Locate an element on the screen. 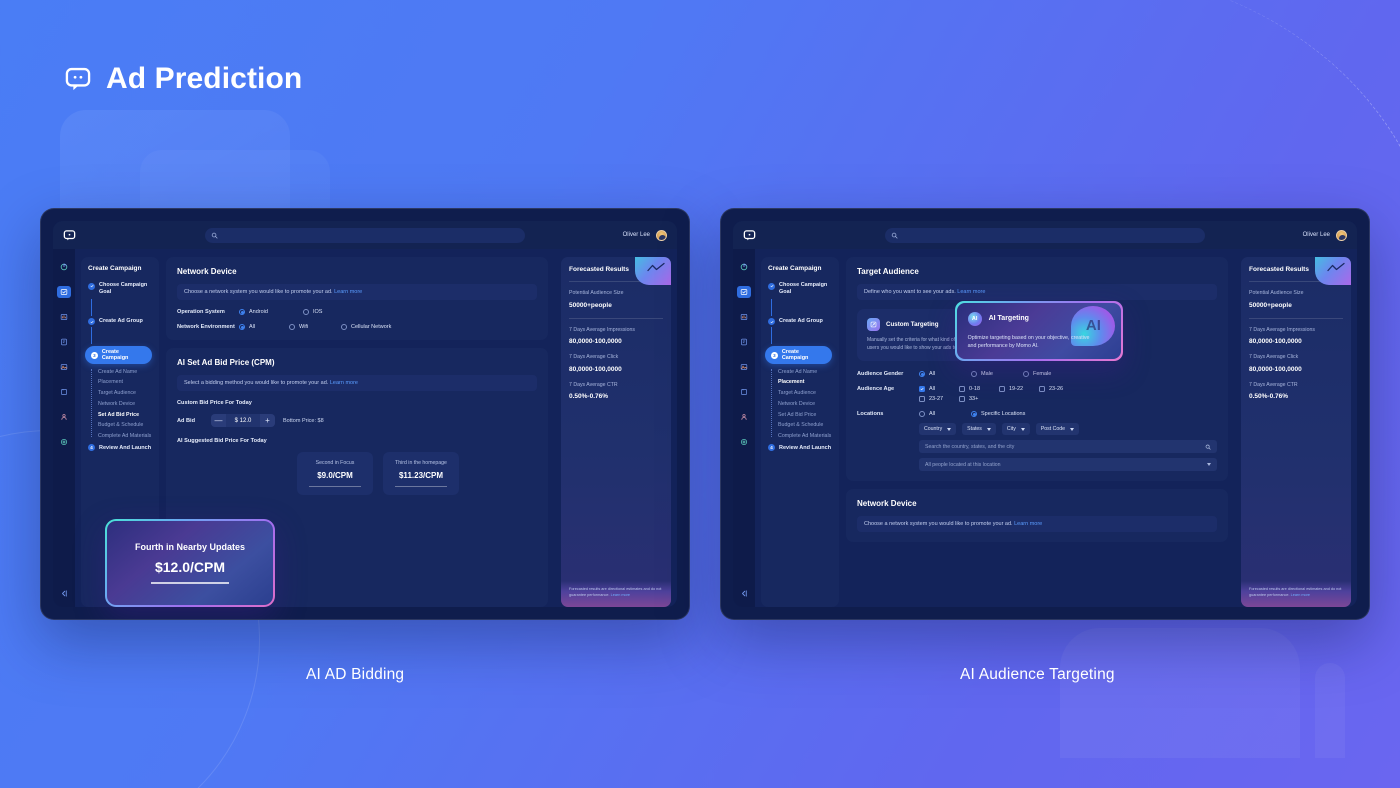  checkbox-age-23-26: 23-26 is located at coordinates (1051, 389).